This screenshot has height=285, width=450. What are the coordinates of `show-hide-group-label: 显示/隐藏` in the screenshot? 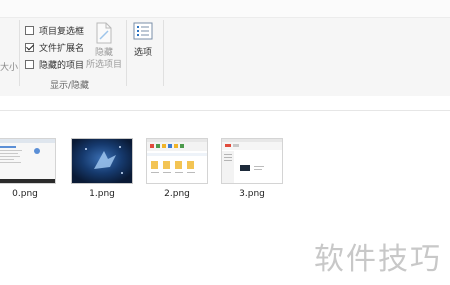 It's located at (70, 86).